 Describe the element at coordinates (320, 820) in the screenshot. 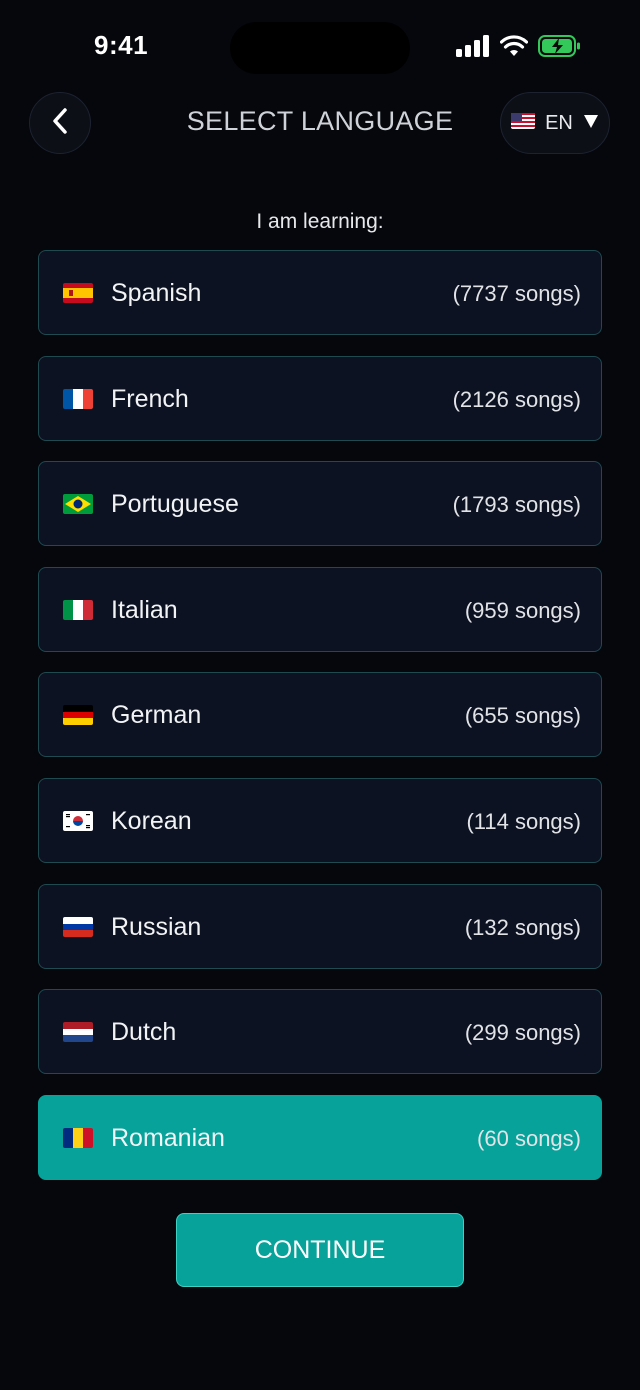

I see `language-row-korean: Korean (114 songs)` at that location.